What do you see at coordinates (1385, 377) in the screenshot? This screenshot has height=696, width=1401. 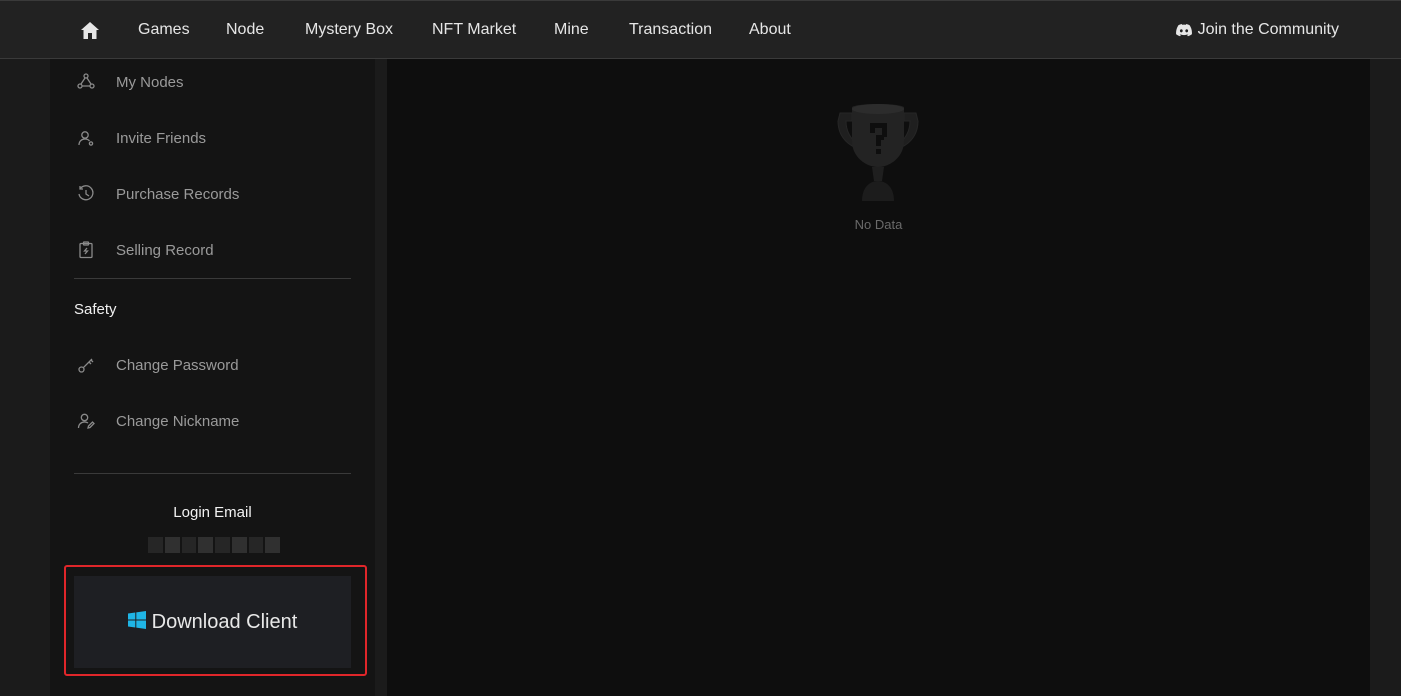 I see `page-right-edge` at bounding box center [1385, 377].